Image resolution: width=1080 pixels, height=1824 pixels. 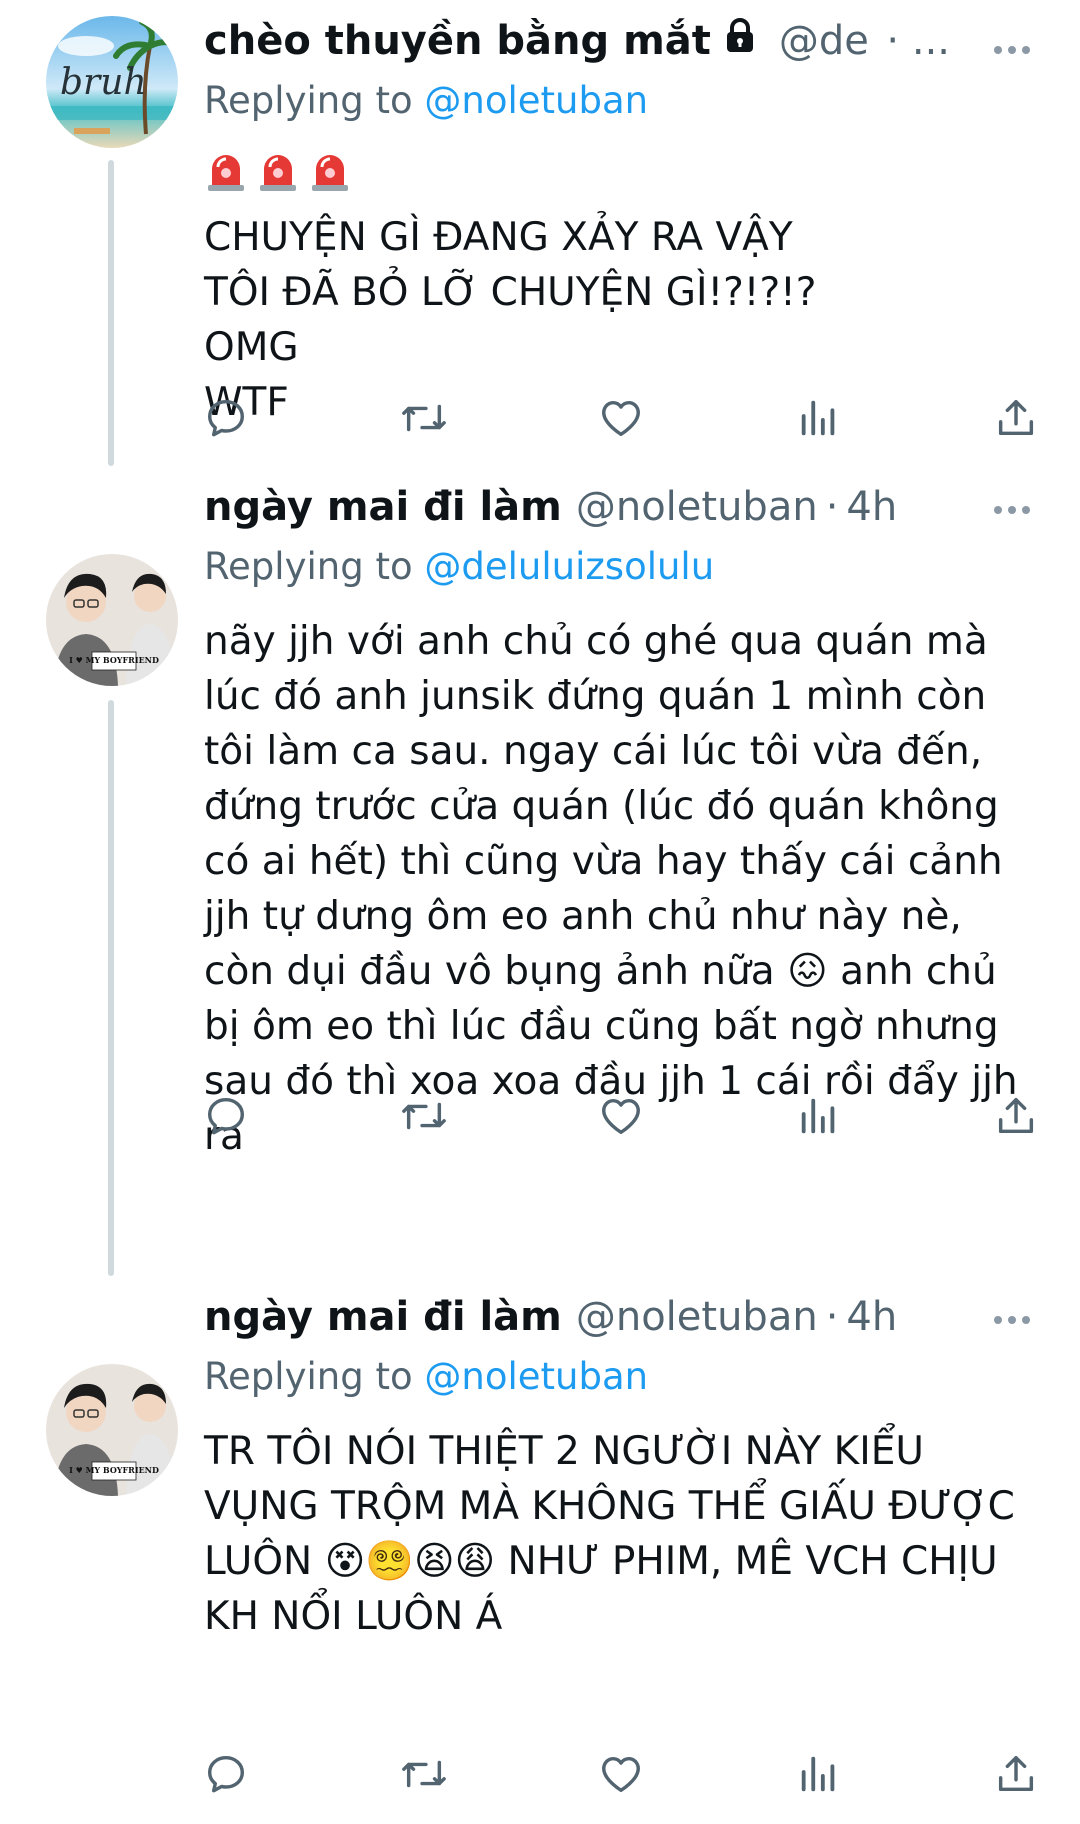 I want to click on dizzy-faces-emoji: 😵😵‍💫😫😩, so click(x=410, y=1561).